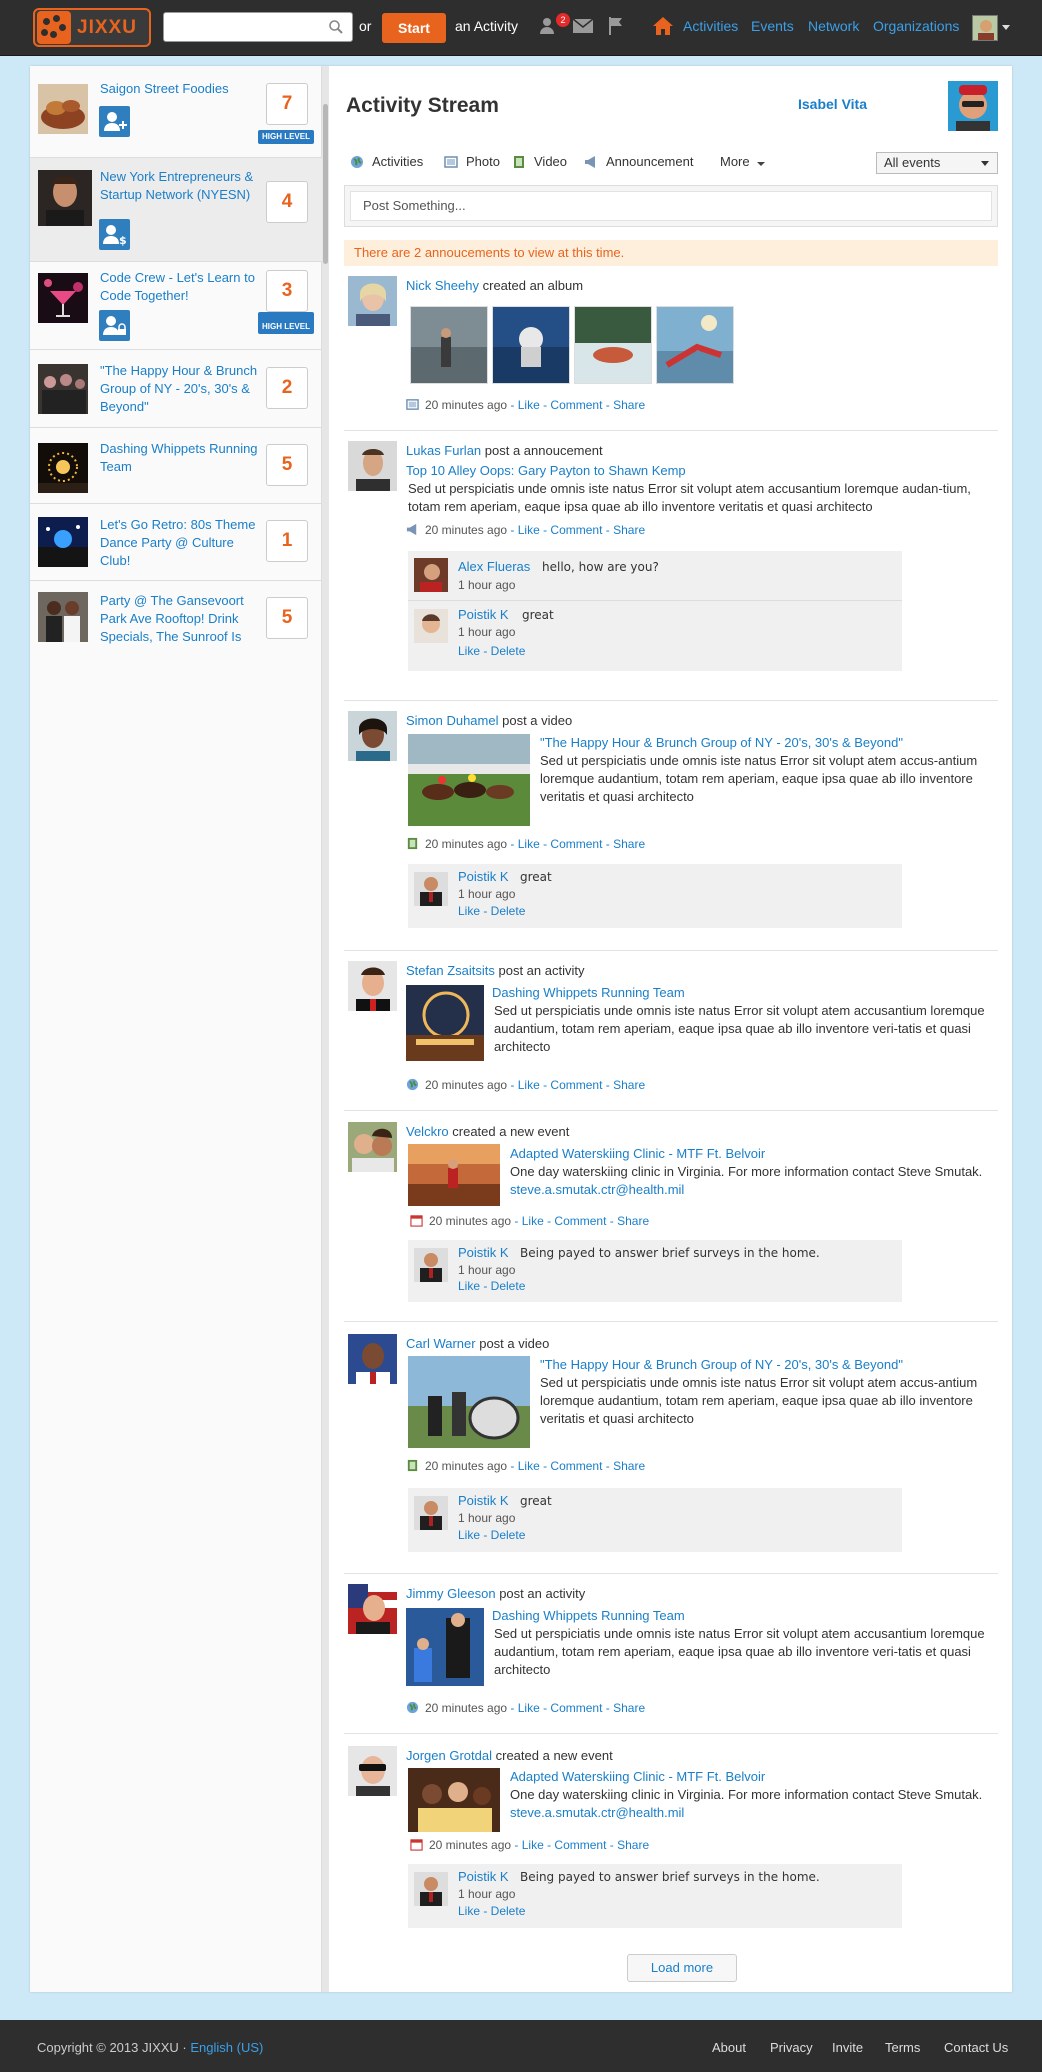 The width and height of the screenshot is (1042, 2072). Describe the element at coordinates (443, 450) in the screenshot. I see `activity-user-link: Lukas Furlan` at that location.